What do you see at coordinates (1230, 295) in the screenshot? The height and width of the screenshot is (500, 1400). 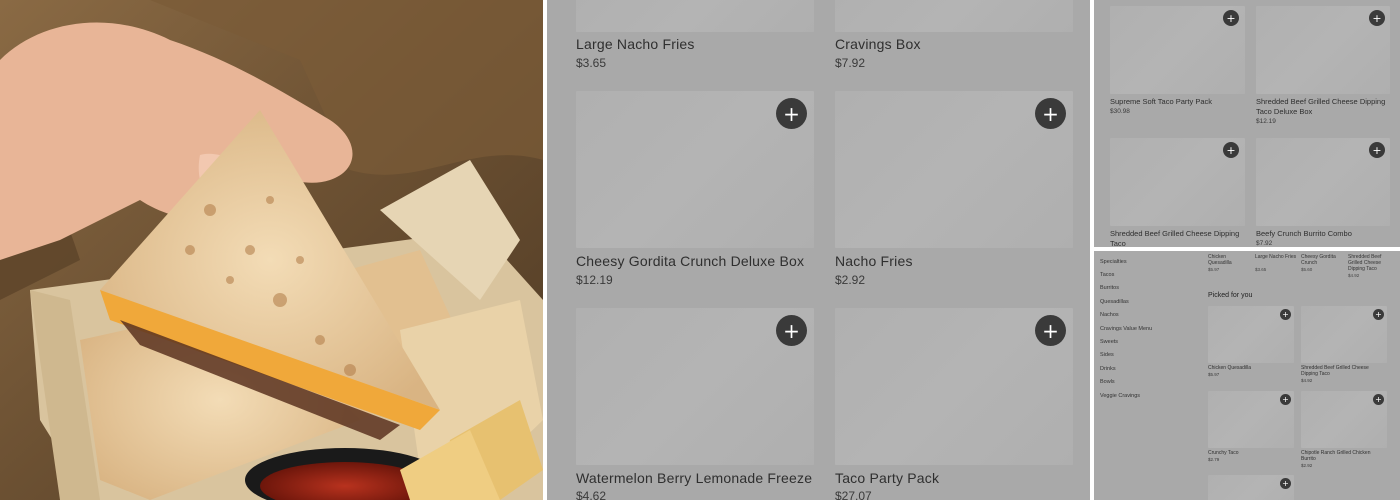 I see `section-title: Picked for you` at bounding box center [1230, 295].